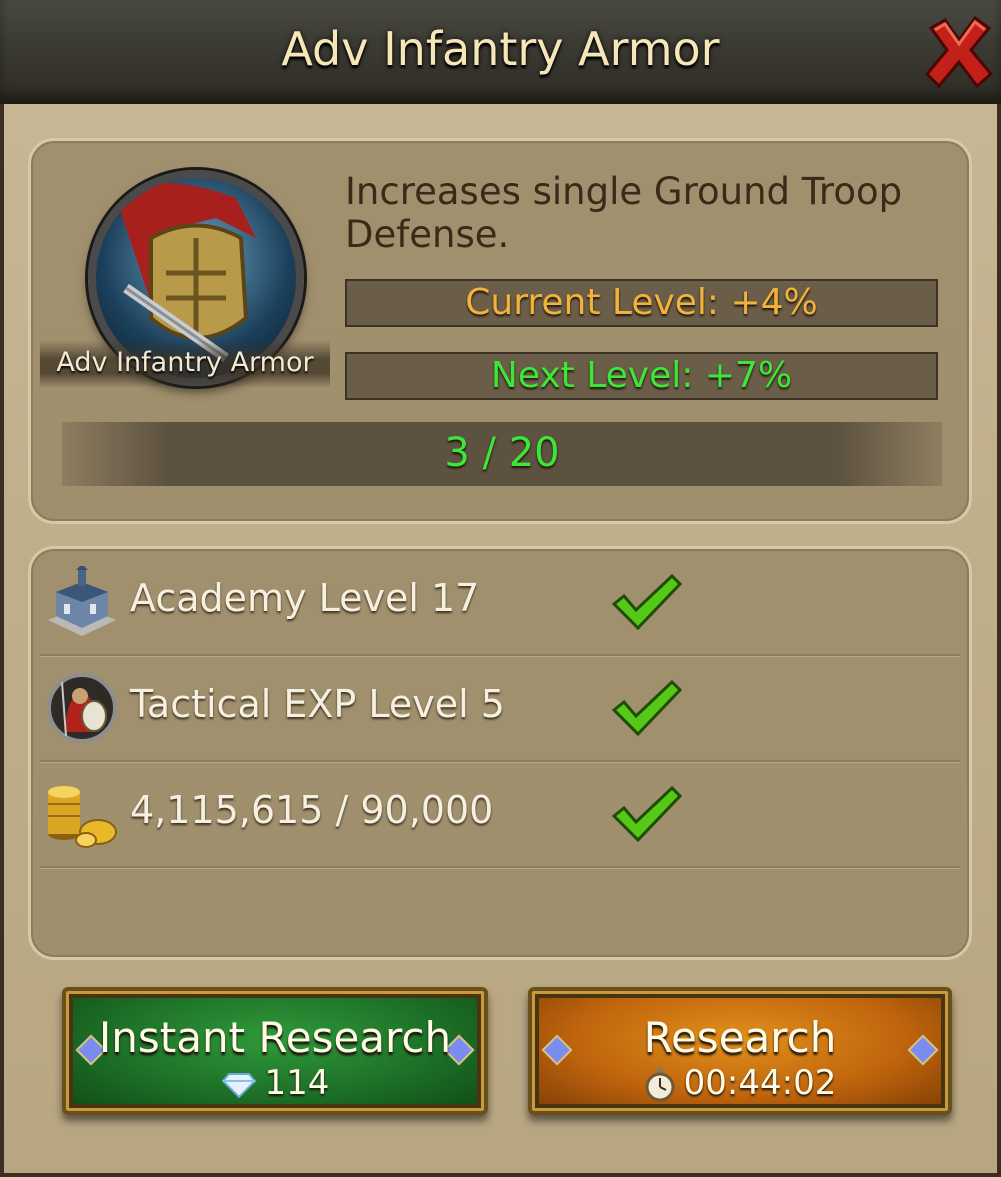  I want to click on close-x-icon, so click(959, 52).